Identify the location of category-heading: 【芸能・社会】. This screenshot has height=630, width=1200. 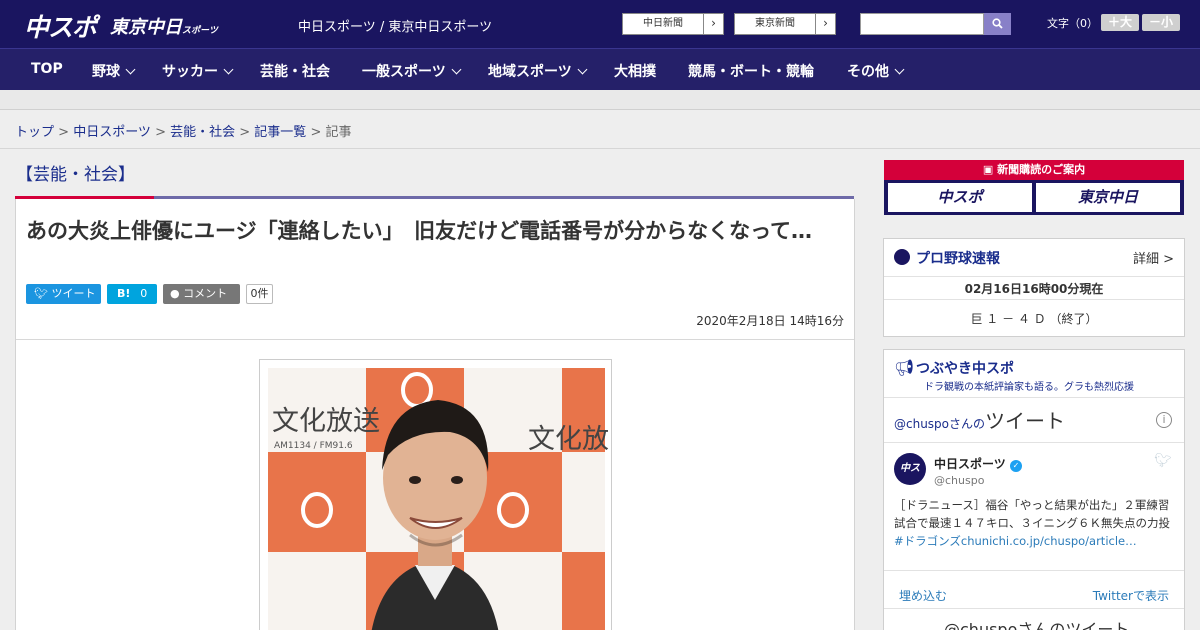
(75, 175).